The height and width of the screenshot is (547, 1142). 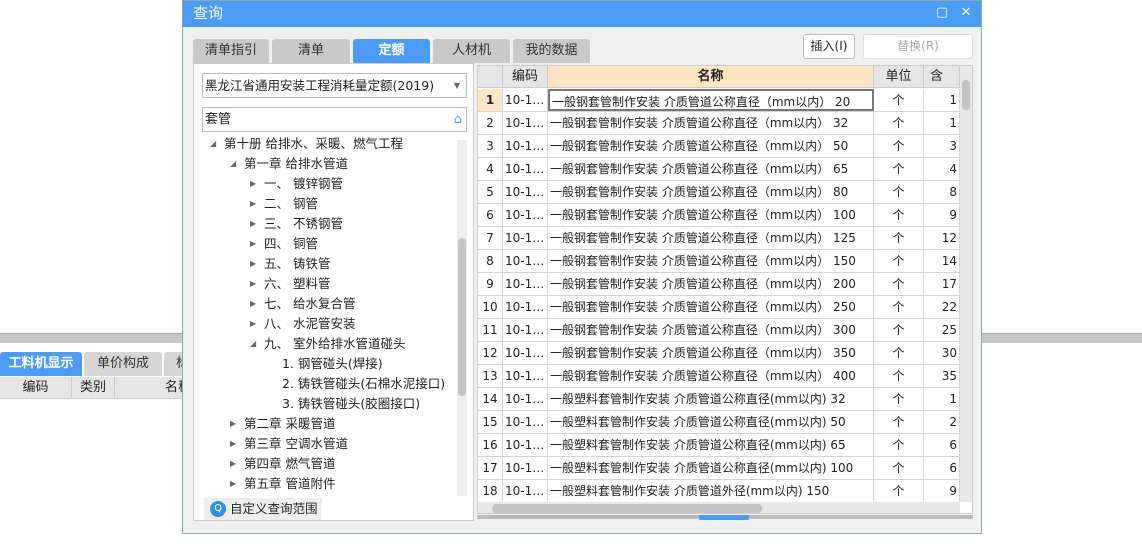 What do you see at coordinates (289, 444) in the screenshot?
I see `tree-item: ▶ 第三章 空调水管道` at bounding box center [289, 444].